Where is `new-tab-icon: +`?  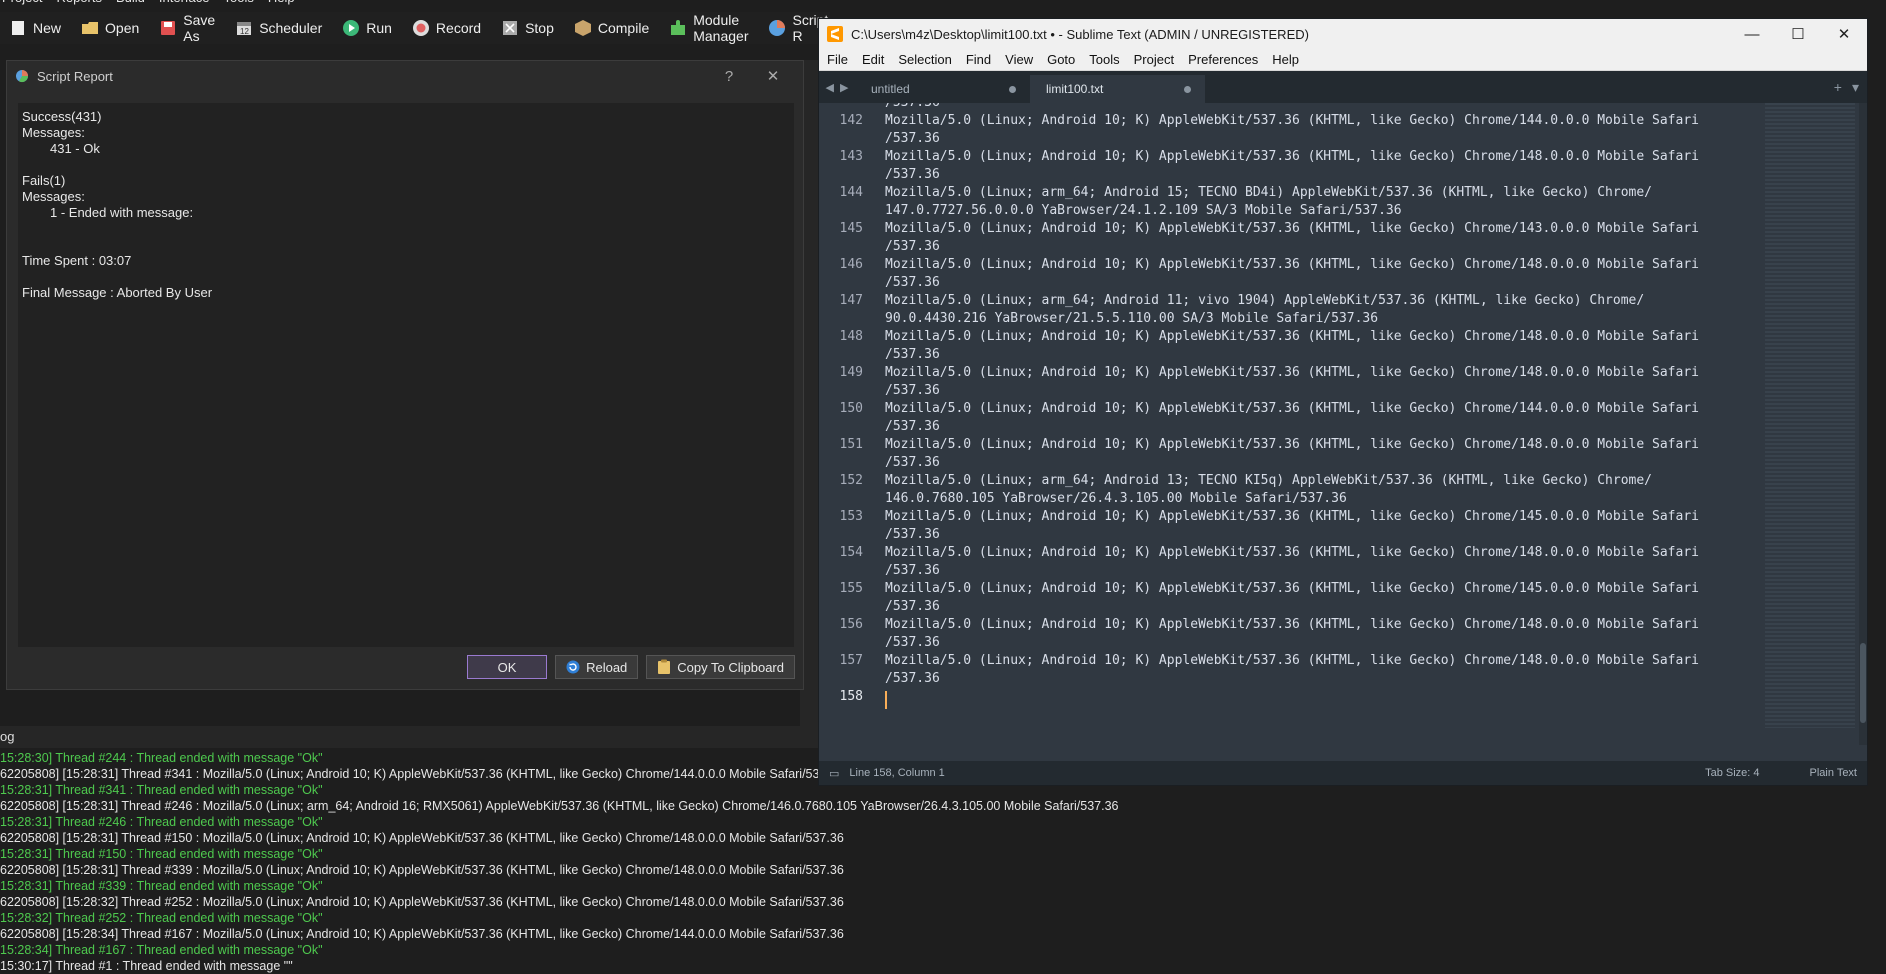 new-tab-icon: + is located at coordinates (1838, 87).